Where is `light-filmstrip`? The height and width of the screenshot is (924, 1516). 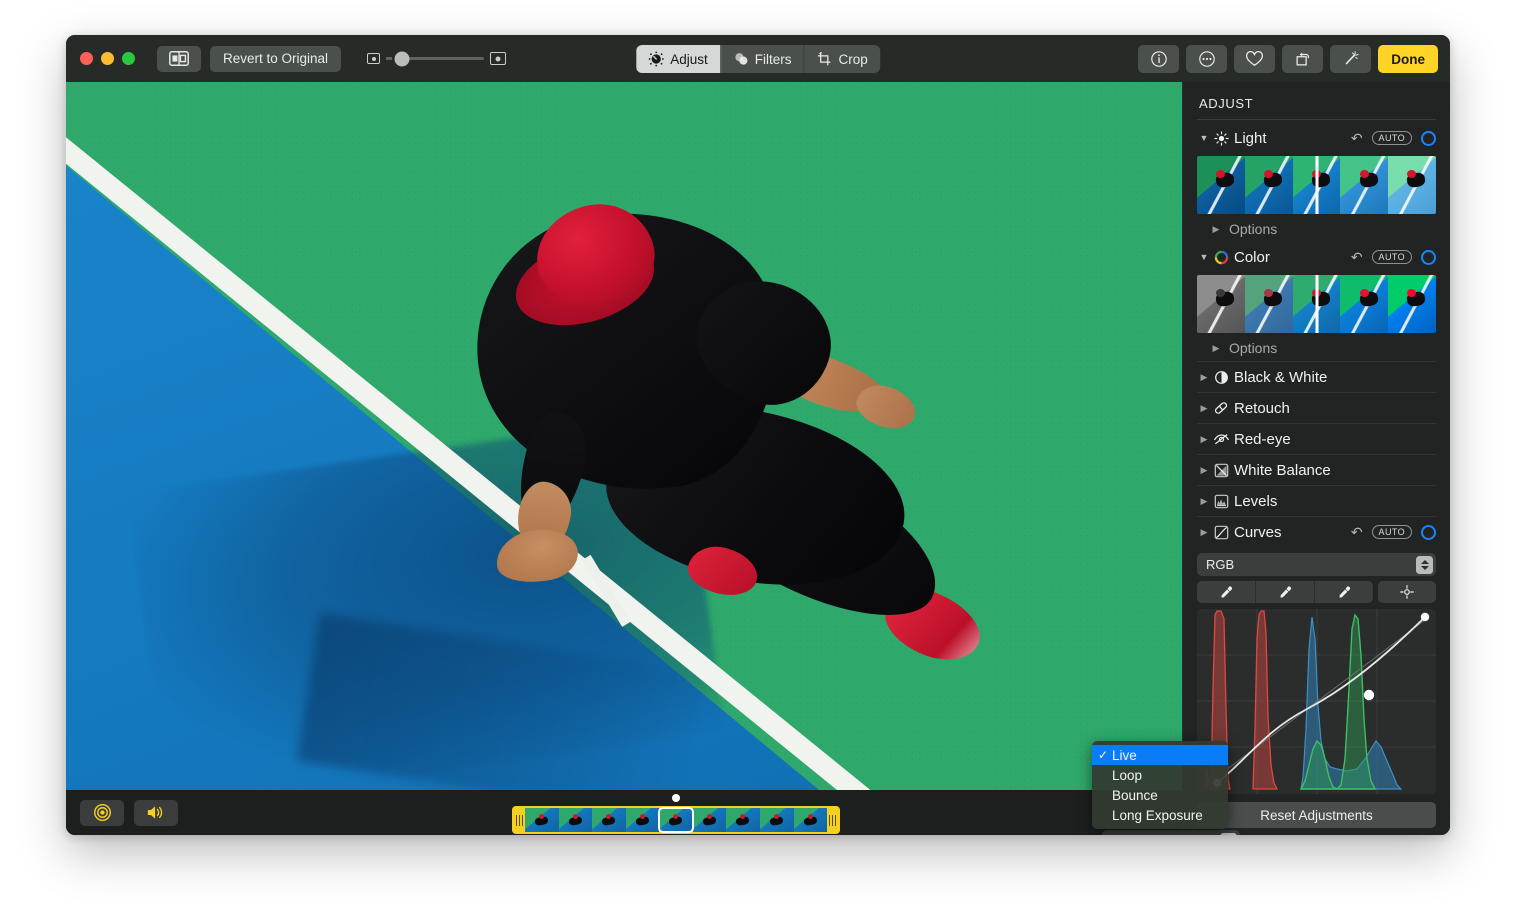 light-filmstrip is located at coordinates (1316, 185).